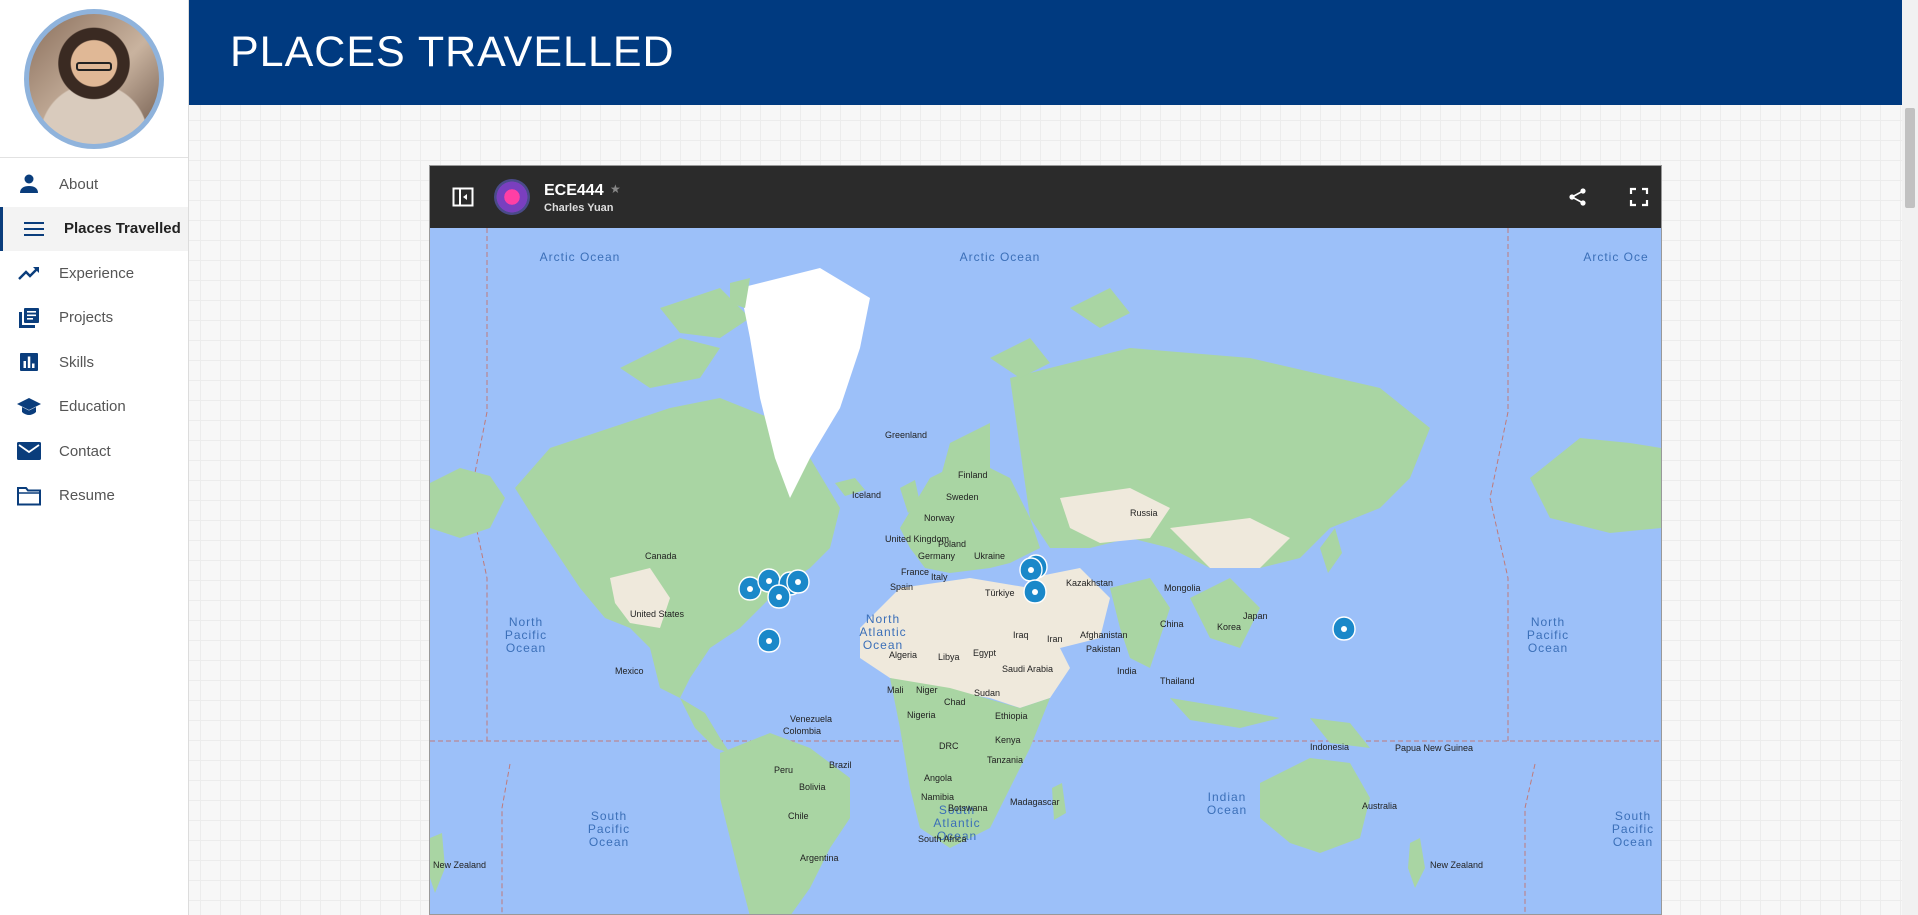 This screenshot has width=1918, height=915. I want to click on sidebar-item-label: Skills, so click(77, 362).